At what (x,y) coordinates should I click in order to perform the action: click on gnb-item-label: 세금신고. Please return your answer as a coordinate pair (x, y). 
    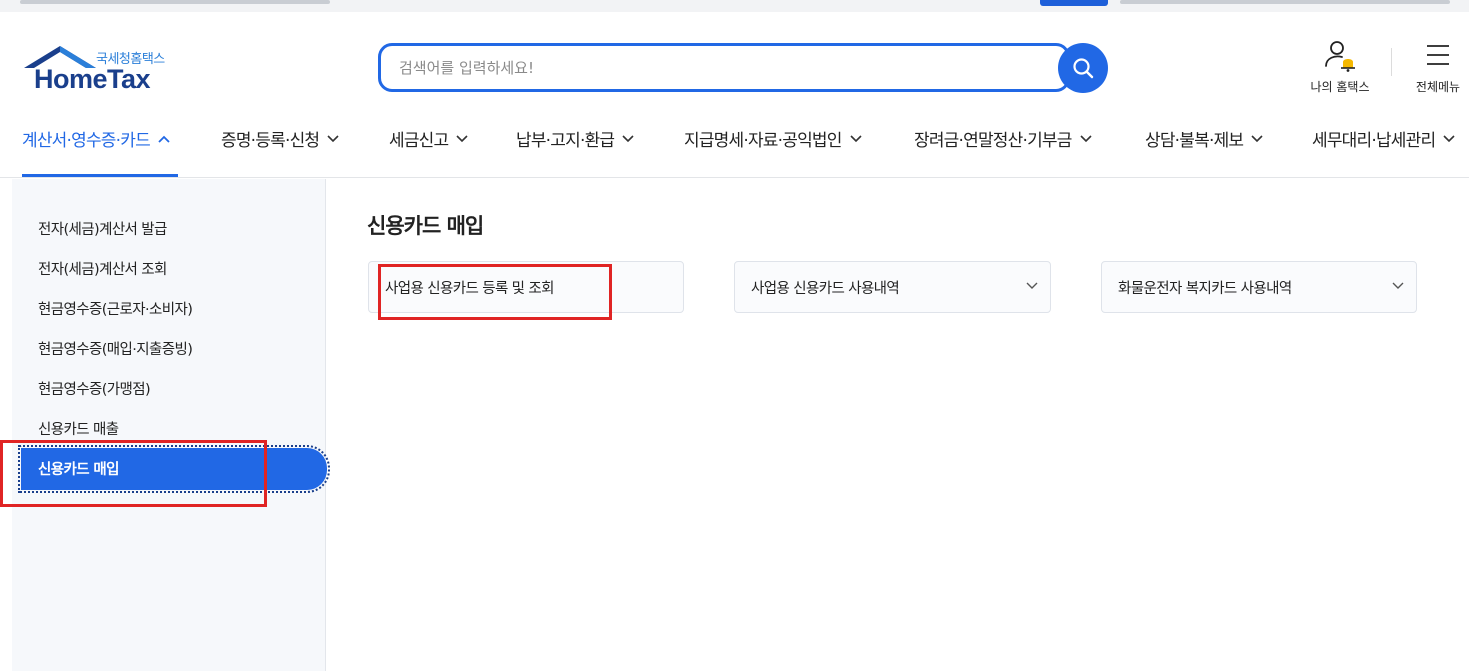
    Looking at the image, I should click on (419, 141).